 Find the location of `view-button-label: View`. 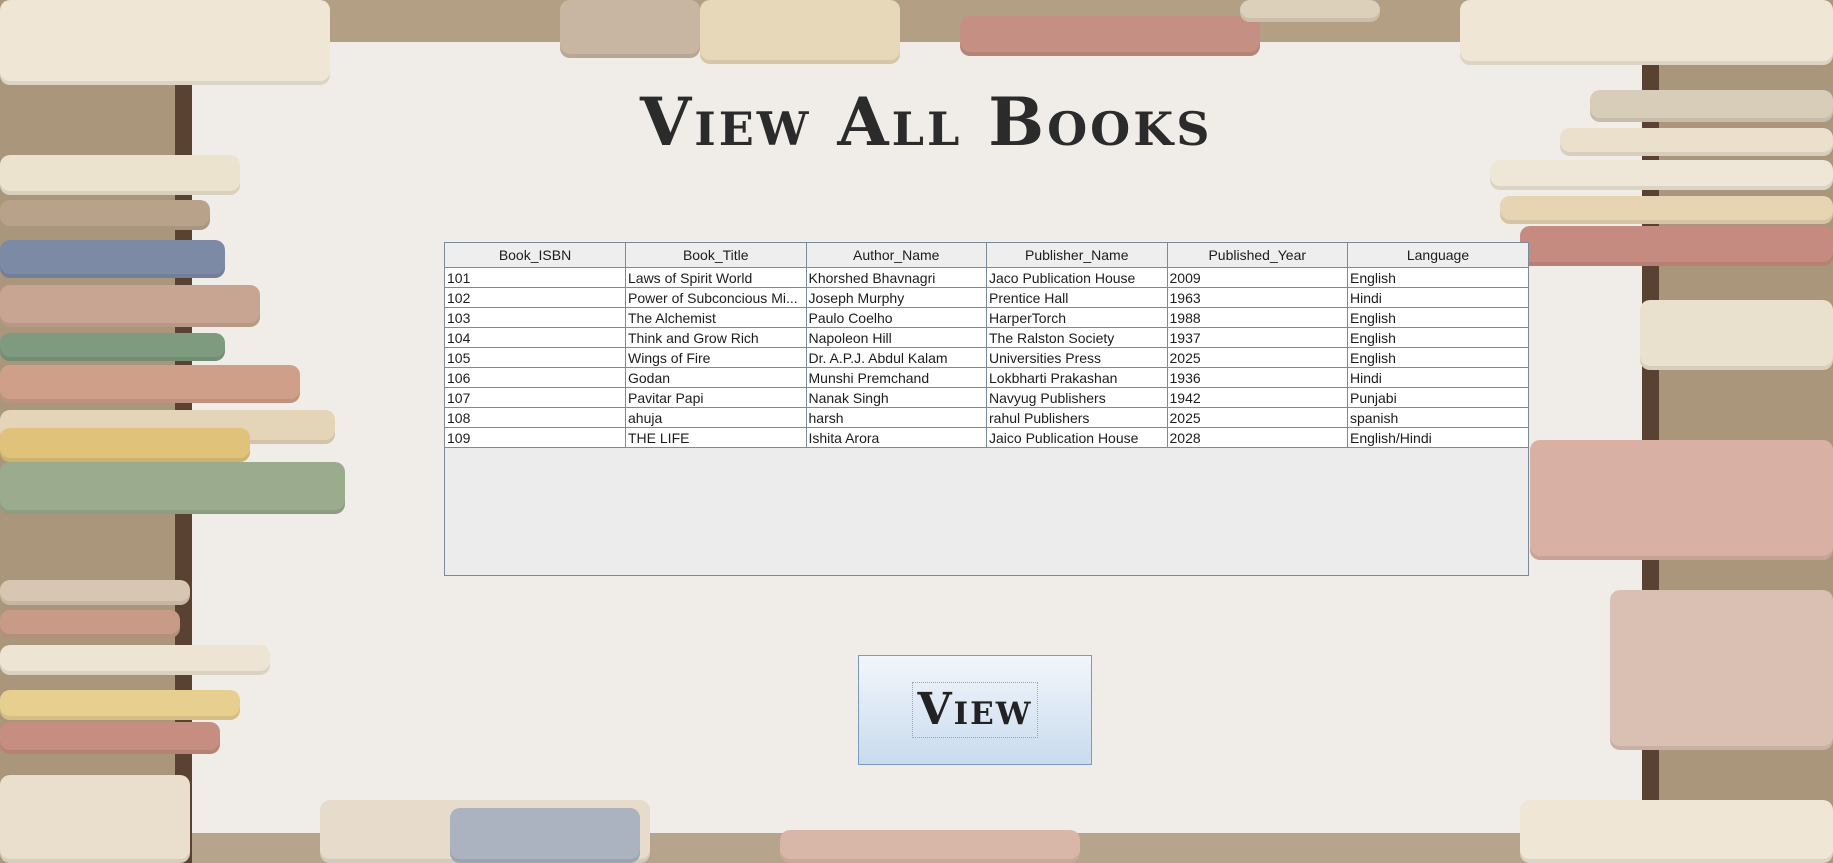

view-button-label: View is located at coordinates (975, 710).